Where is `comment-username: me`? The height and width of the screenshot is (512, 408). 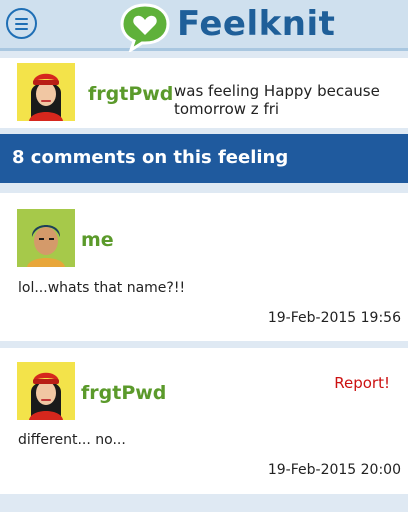 comment-username: me is located at coordinates (97, 240).